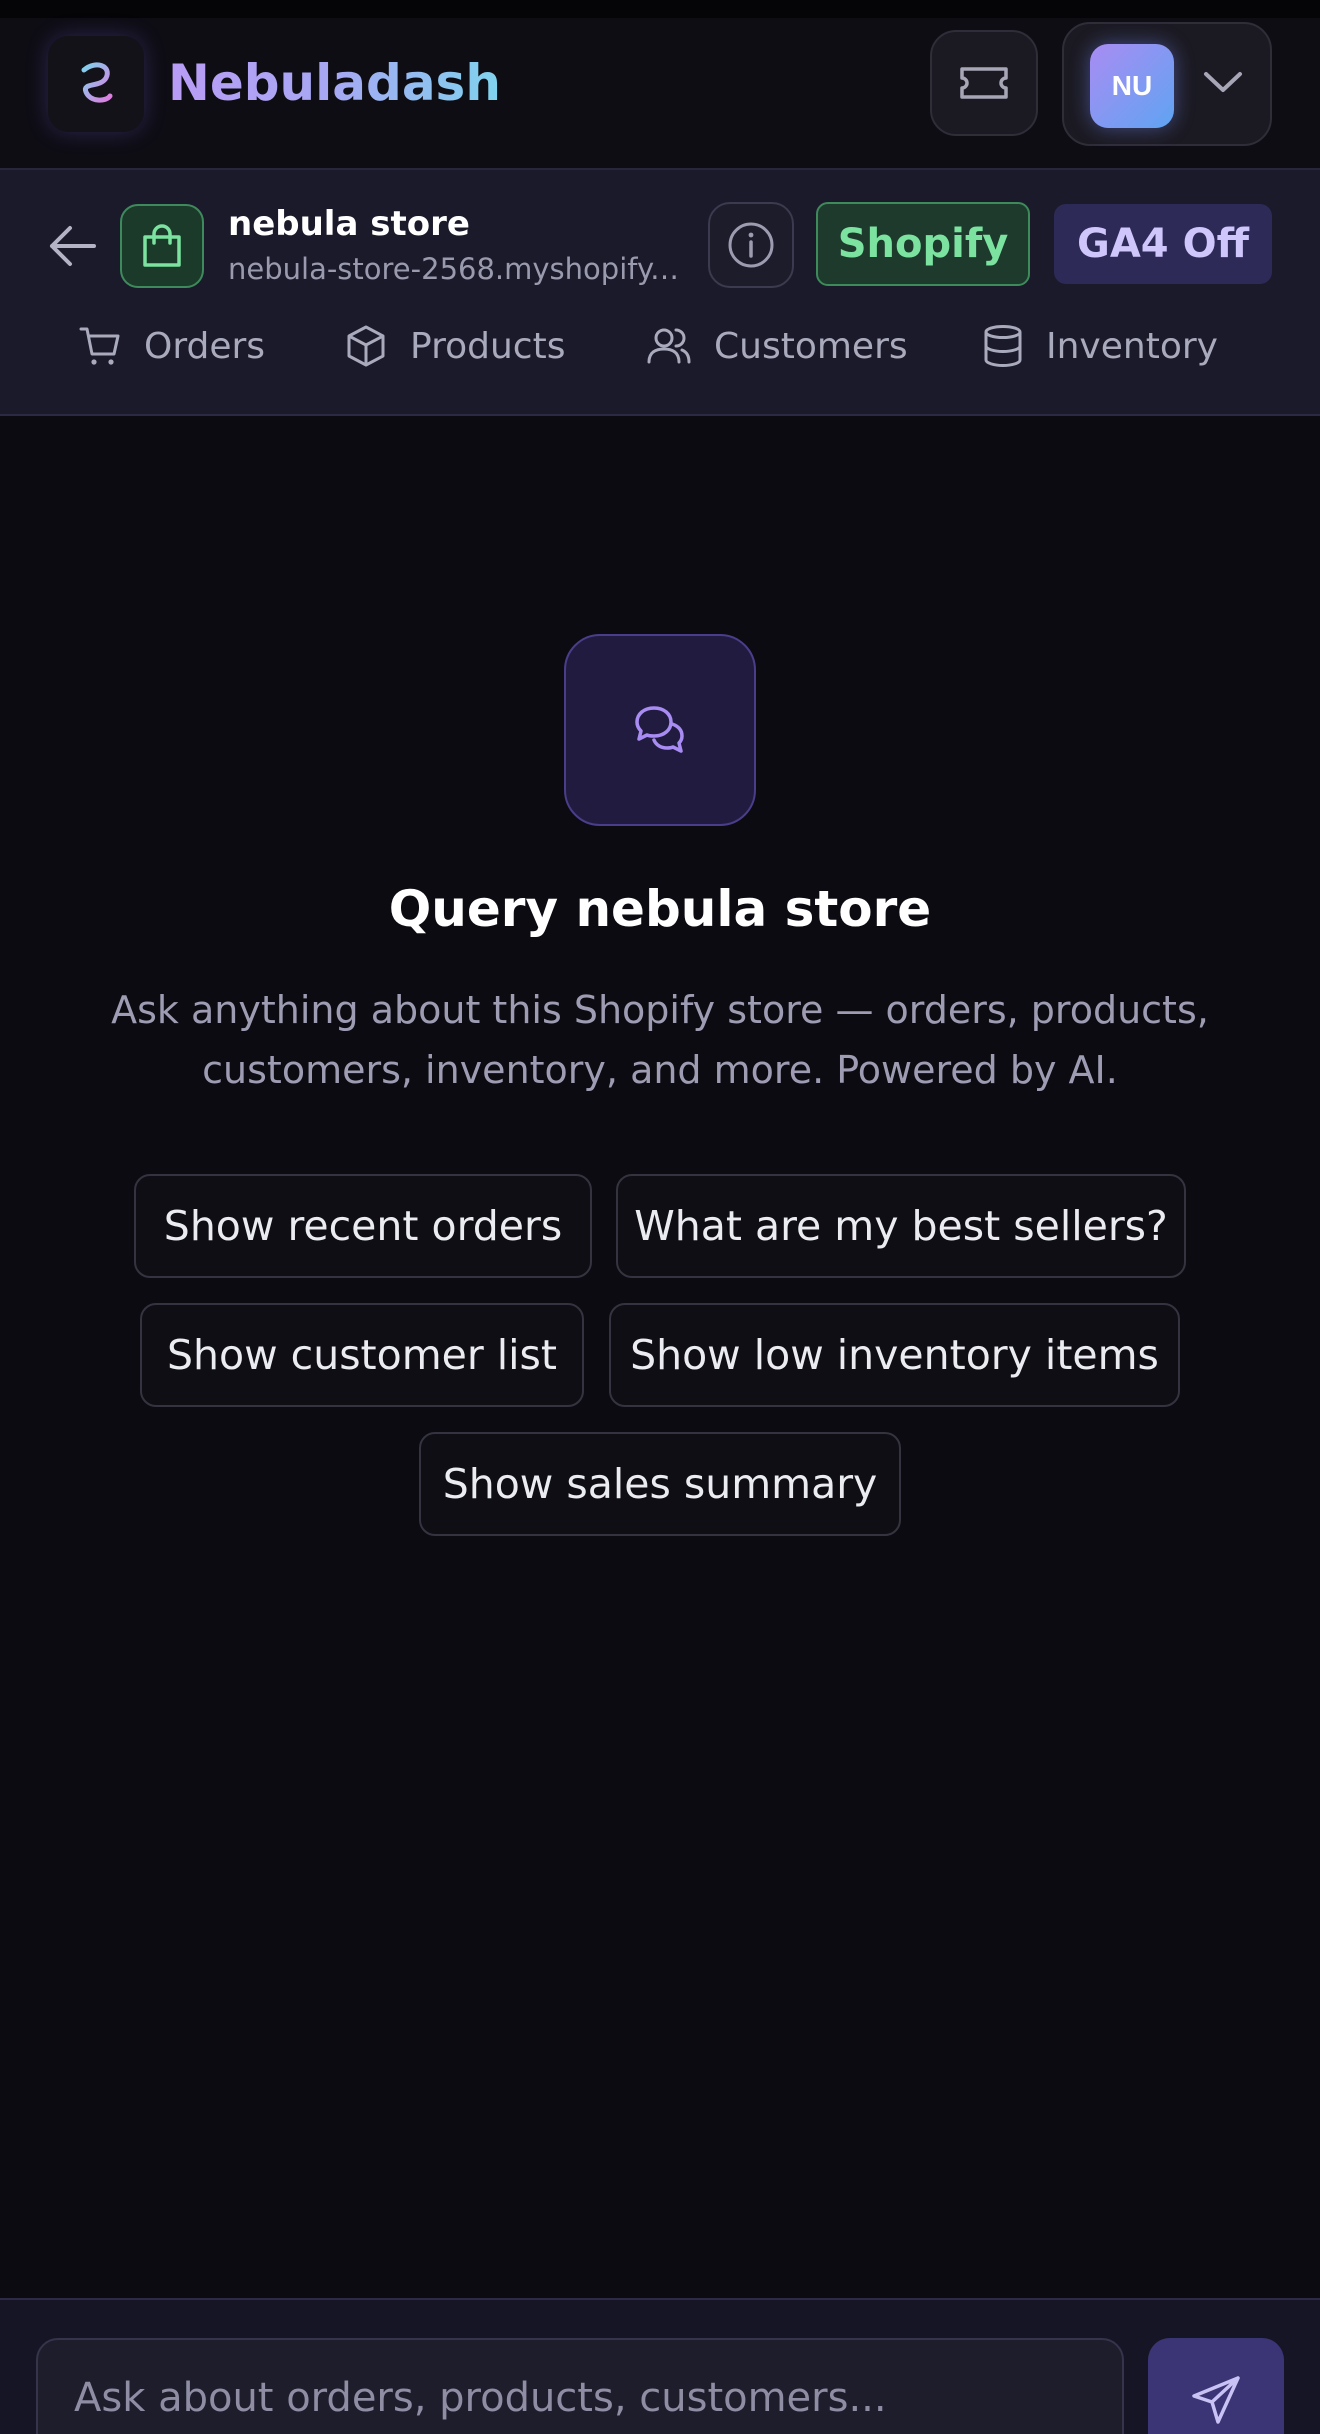 This screenshot has height=2434, width=1320. I want to click on app-logo, so click(96, 84).